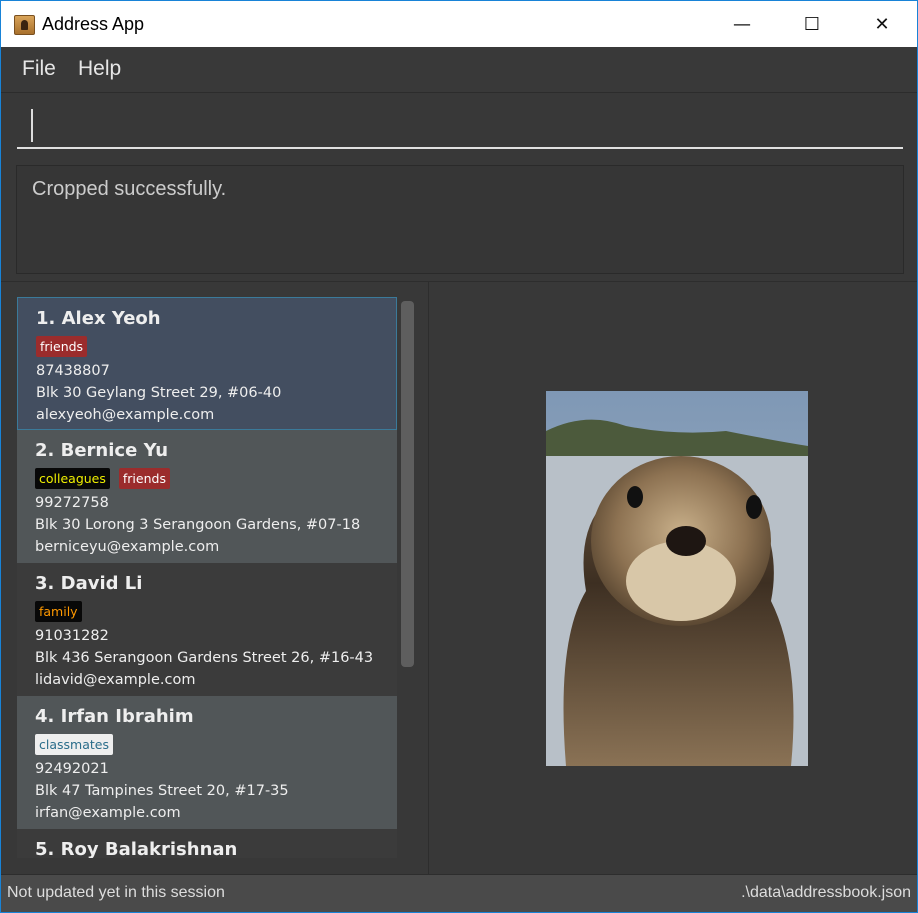 The image size is (918, 913). I want to click on person-photo, so click(677, 578).